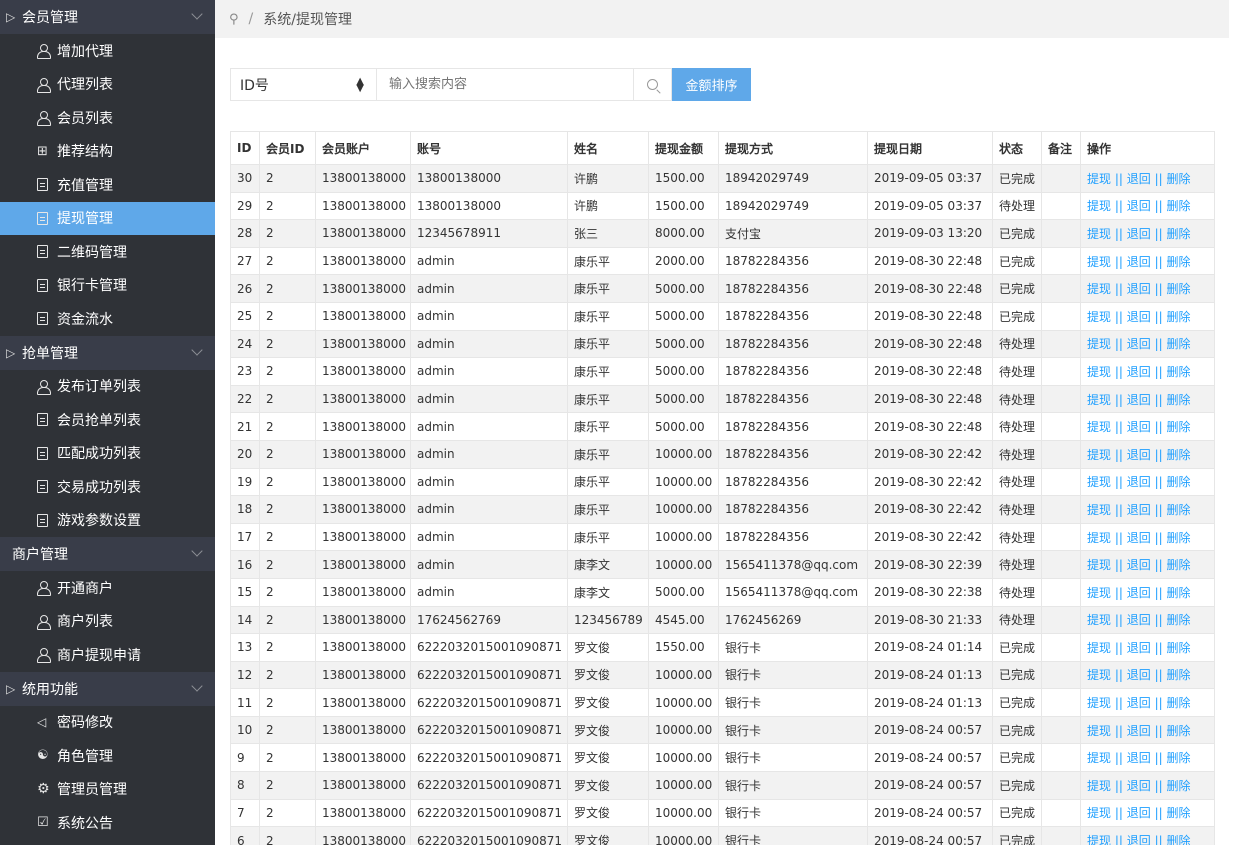 This screenshot has width=1243, height=845. I want to click on sidebar-item: 资金流水, so click(107, 319).